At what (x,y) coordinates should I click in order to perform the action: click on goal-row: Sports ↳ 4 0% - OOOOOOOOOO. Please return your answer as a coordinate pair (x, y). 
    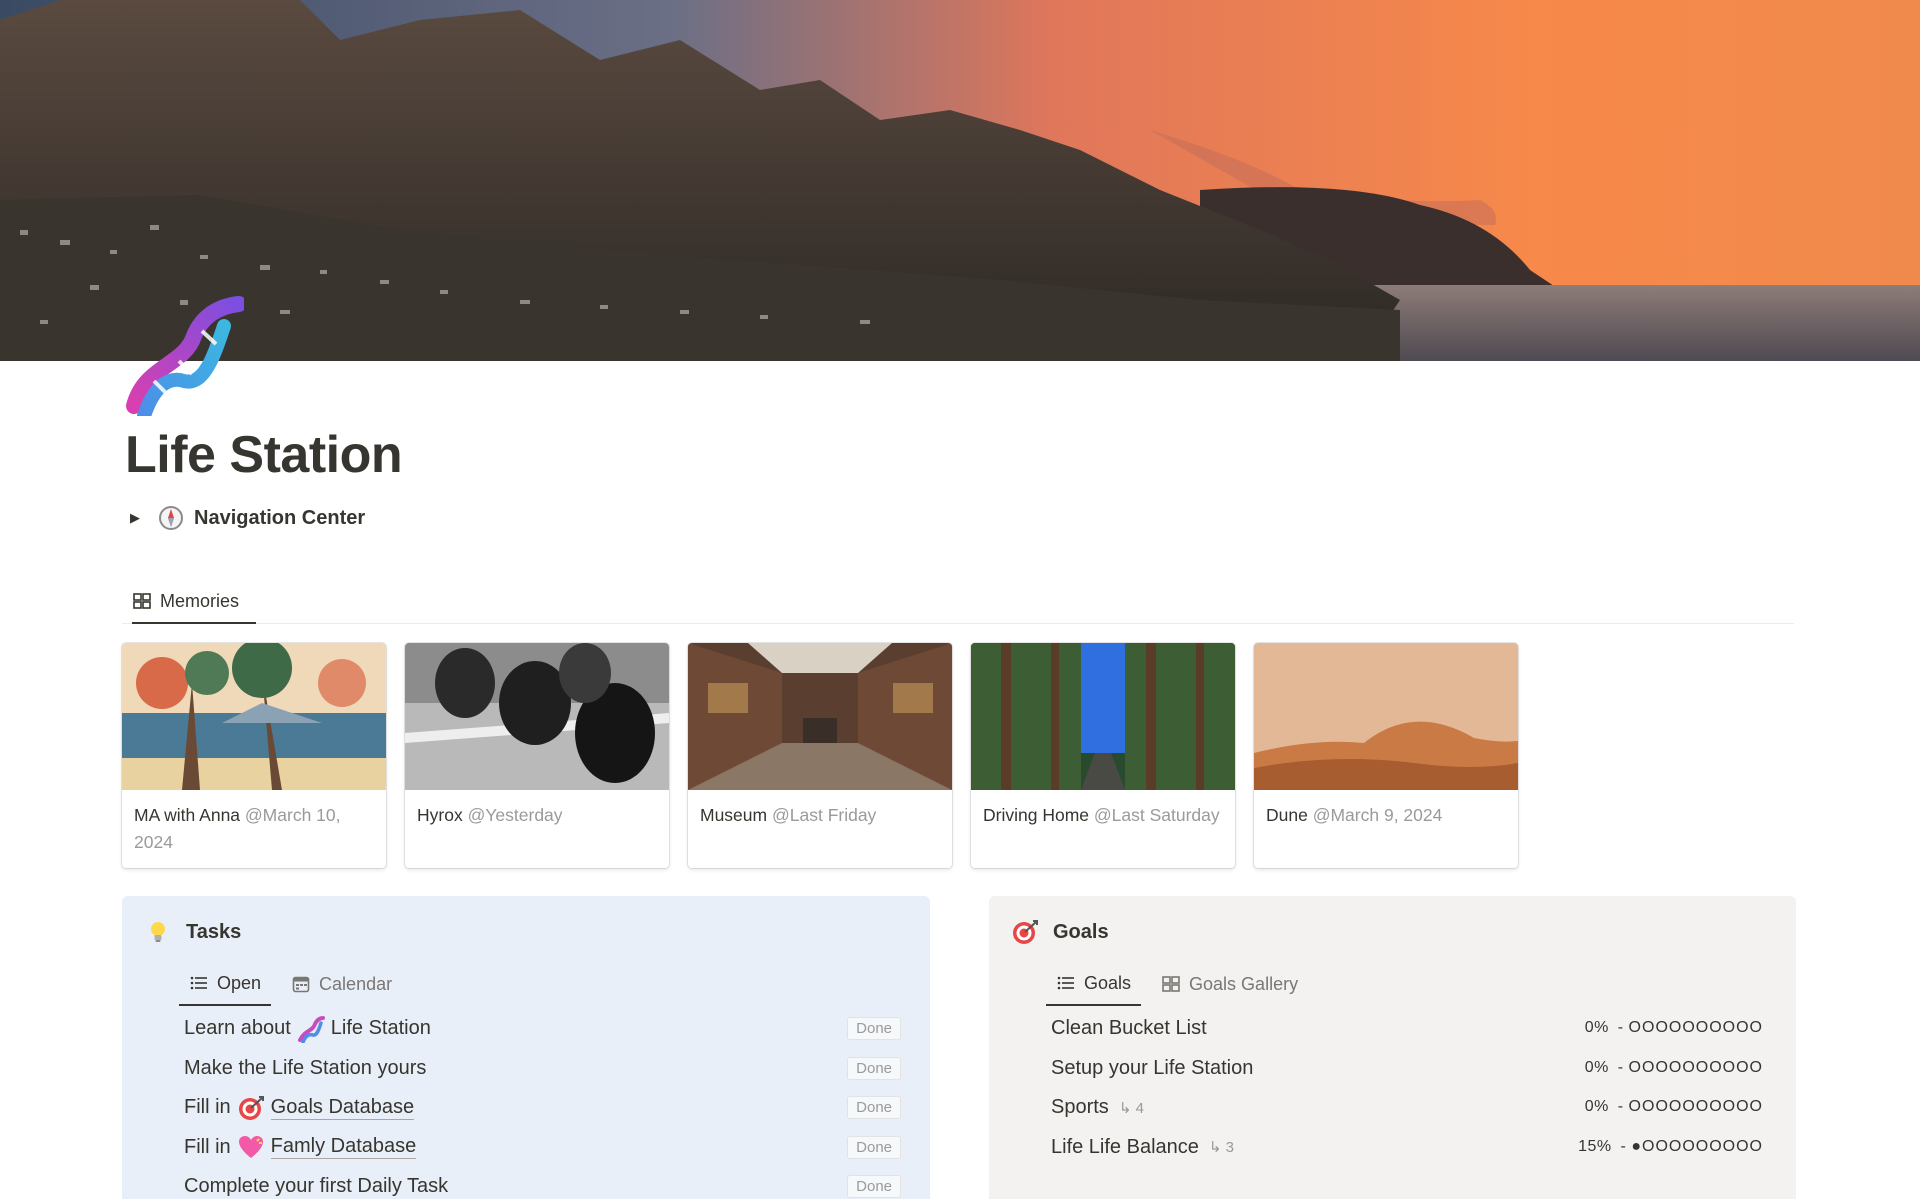
    Looking at the image, I should click on (1407, 1108).